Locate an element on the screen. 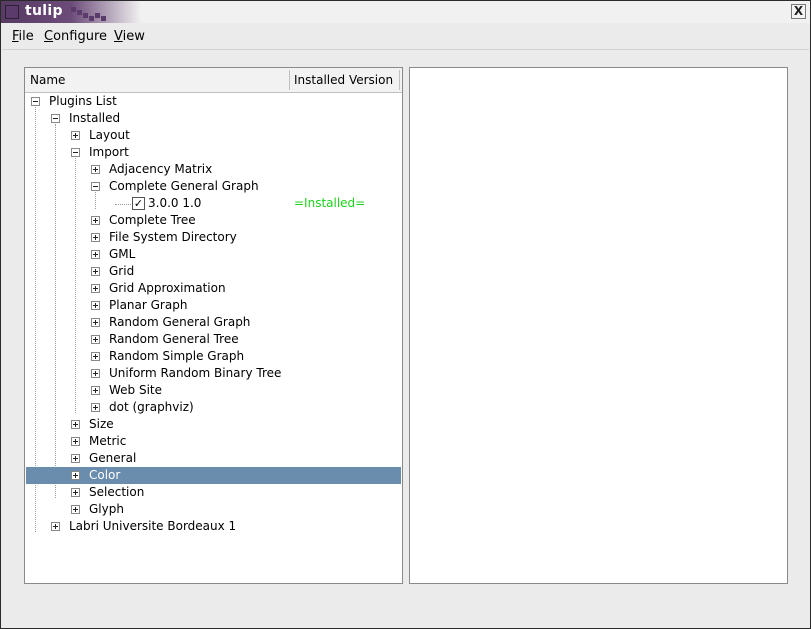  tree-row-grid-approximation: Grid Approximation is located at coordinates (213, 288).